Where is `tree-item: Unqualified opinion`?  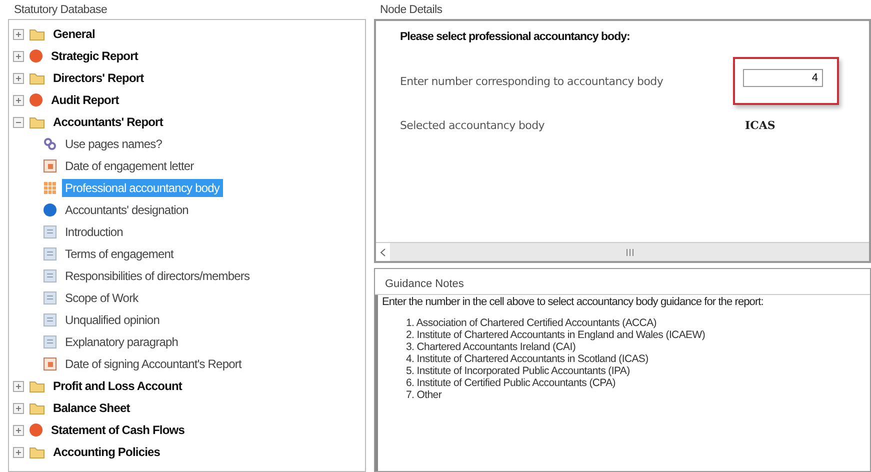
tree-item: Unqualified opinion is located at coordinates (112, 320).